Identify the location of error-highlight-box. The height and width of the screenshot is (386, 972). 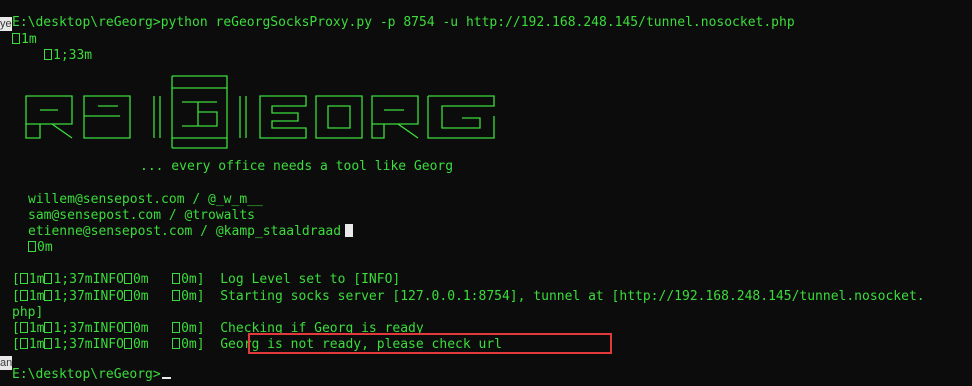
(430, 343).